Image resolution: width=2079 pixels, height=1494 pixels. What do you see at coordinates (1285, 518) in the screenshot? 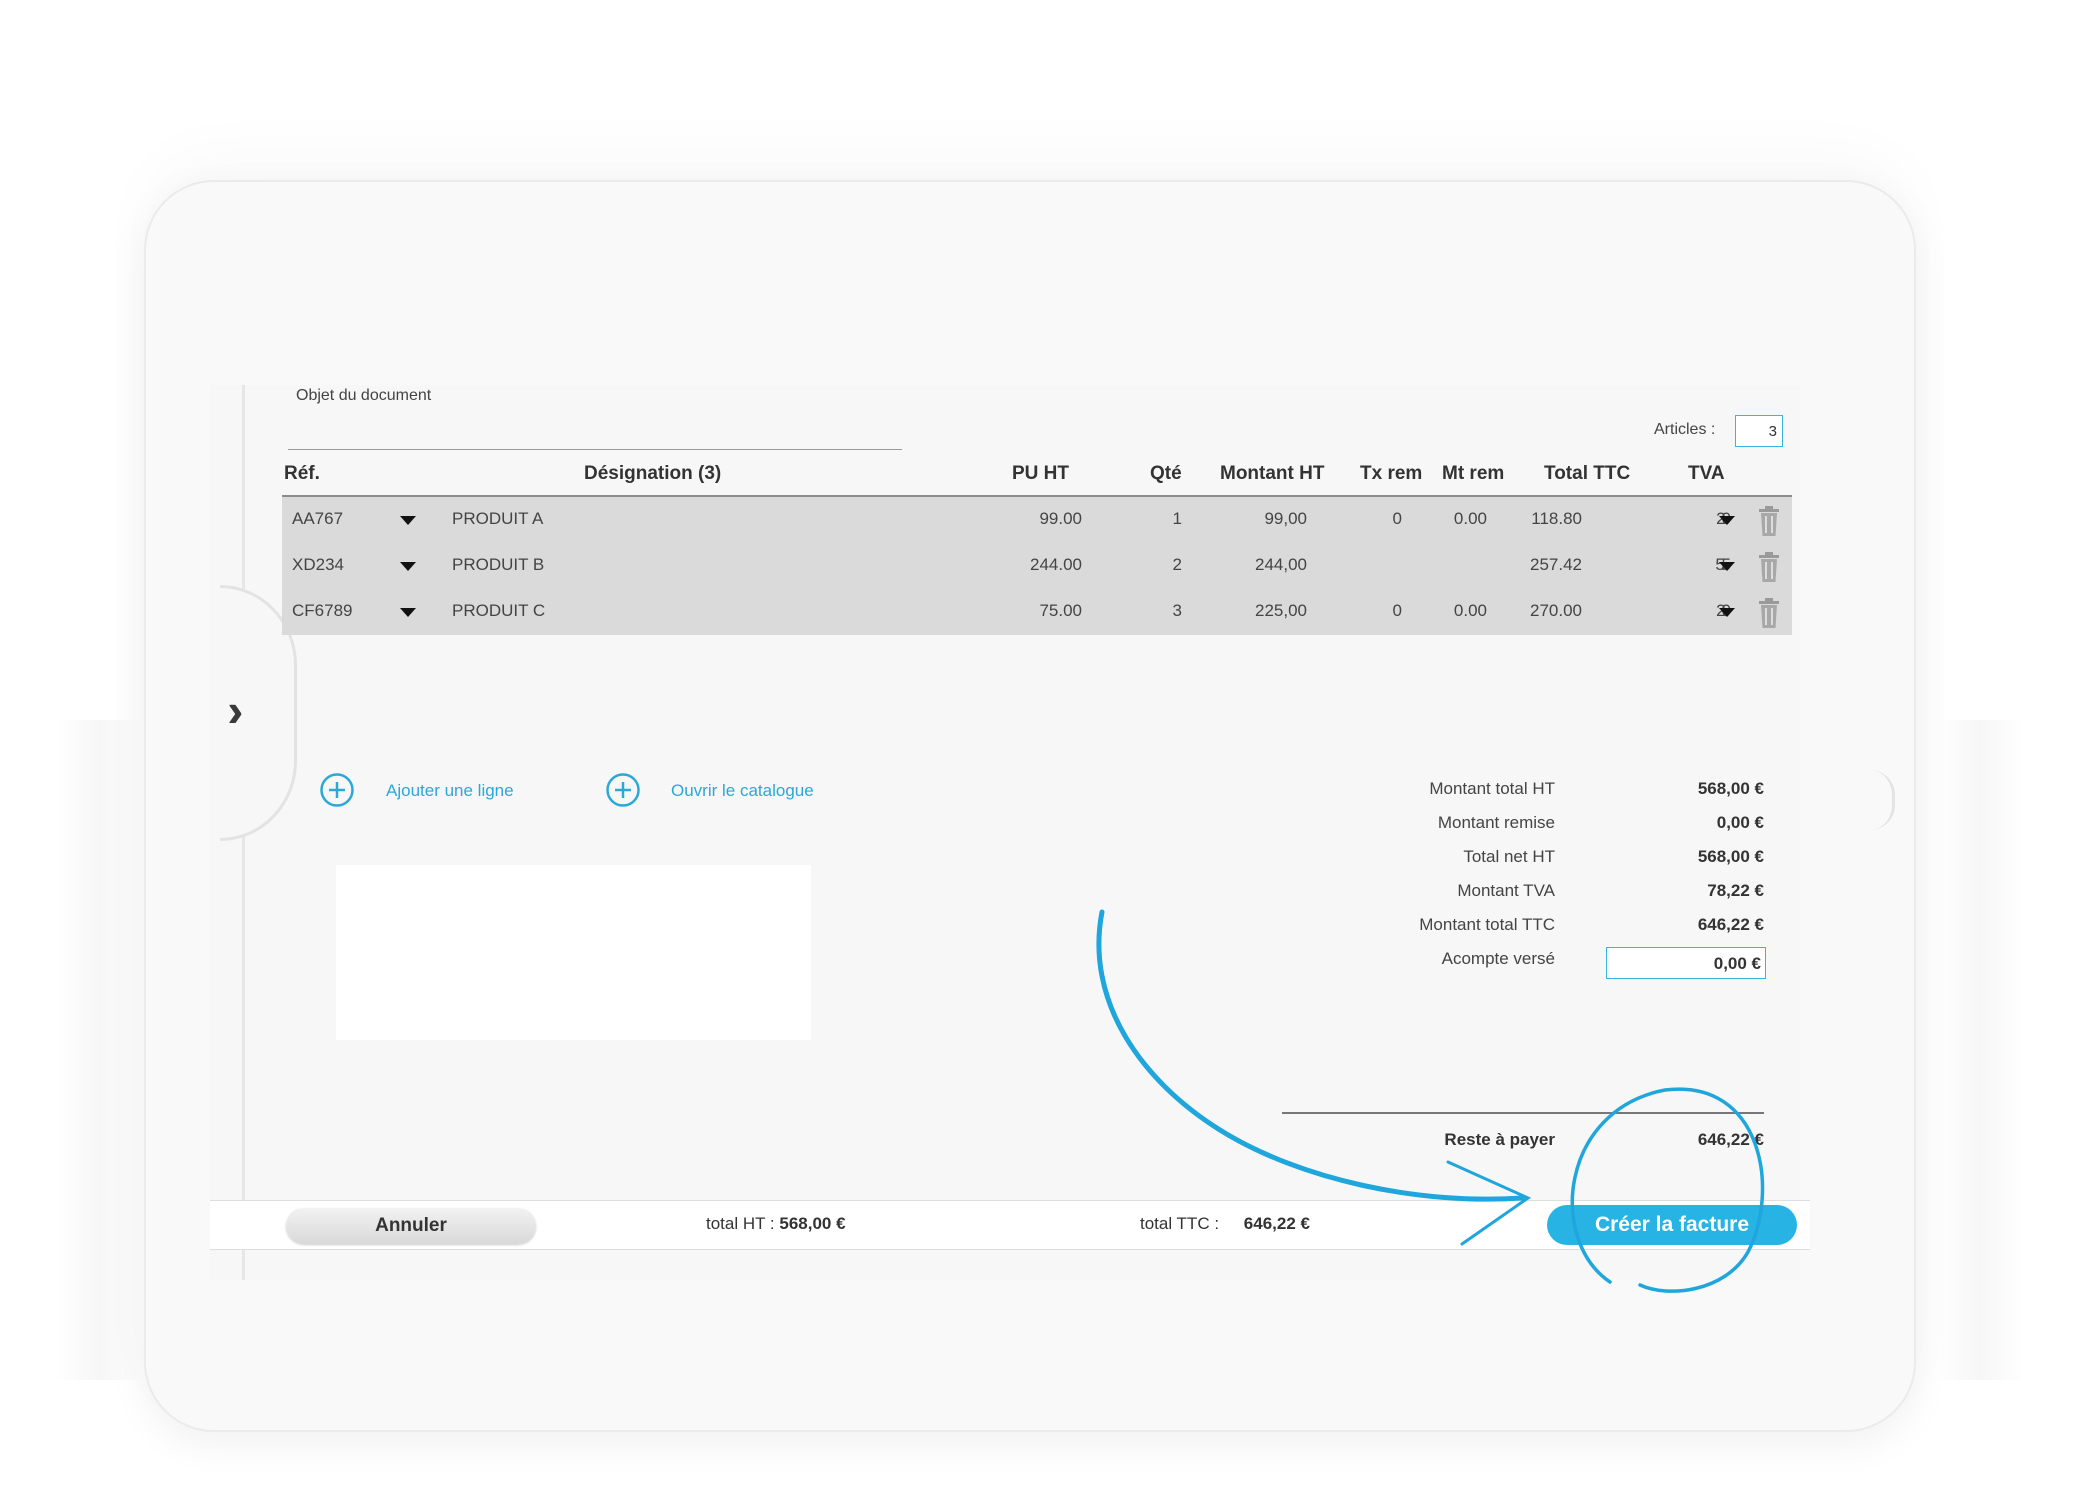
I see `cell-montant-ht: 99,00` at bounding box center [1285, 518].